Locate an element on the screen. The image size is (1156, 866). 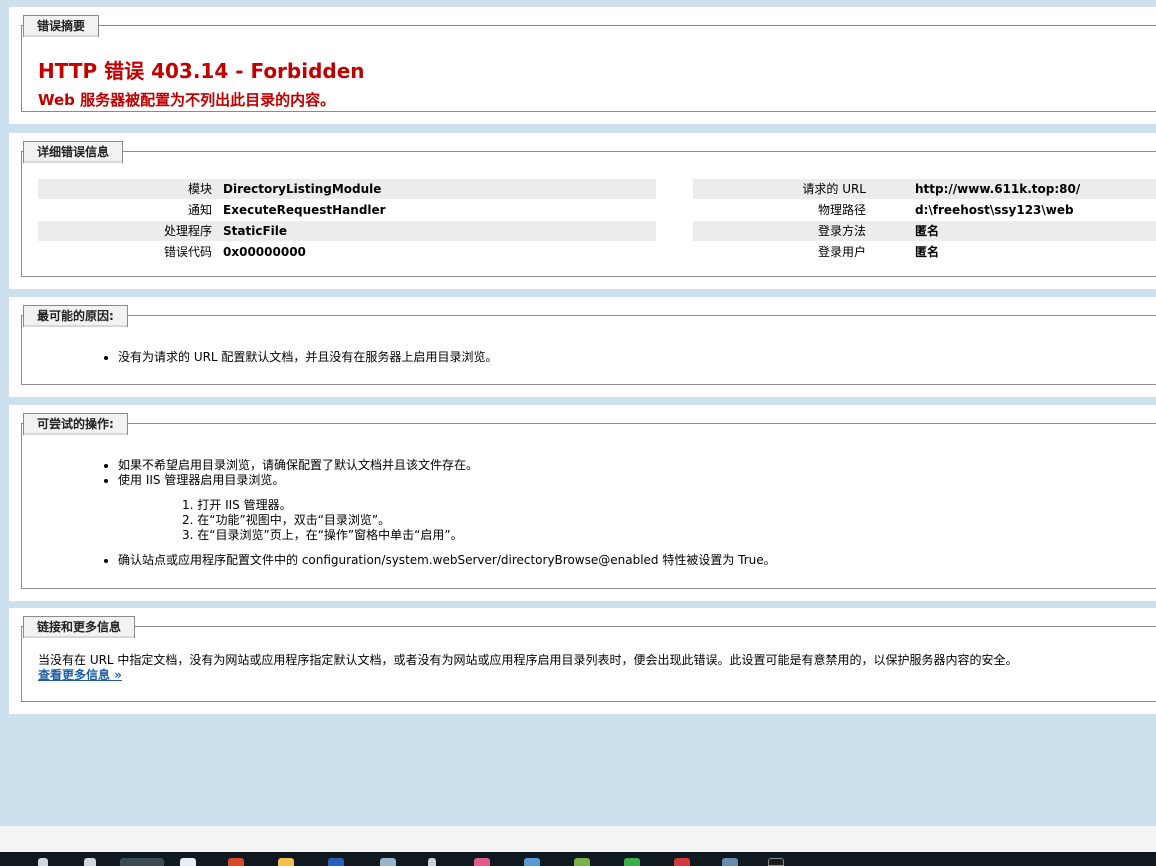
step-item: 2. 在“功能”视图中，双击“目录浏览”。 is located at coordinates (286, 520).